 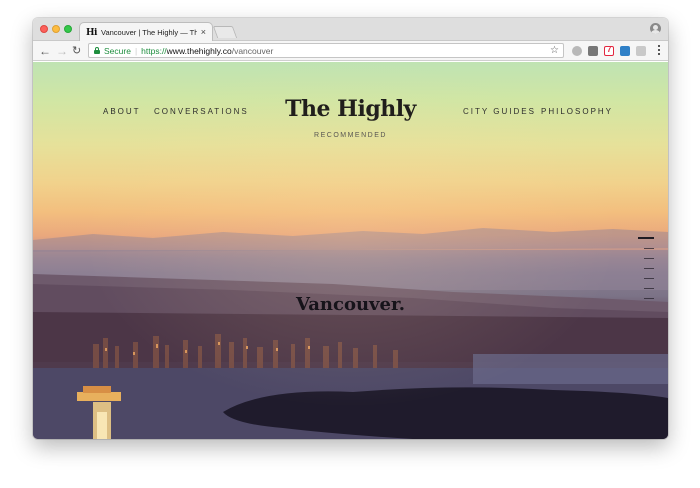 What do you see at coordinates (154, 50) in the screenshot?
I see `url-scheme: https://` at bounding box center [154, 50].